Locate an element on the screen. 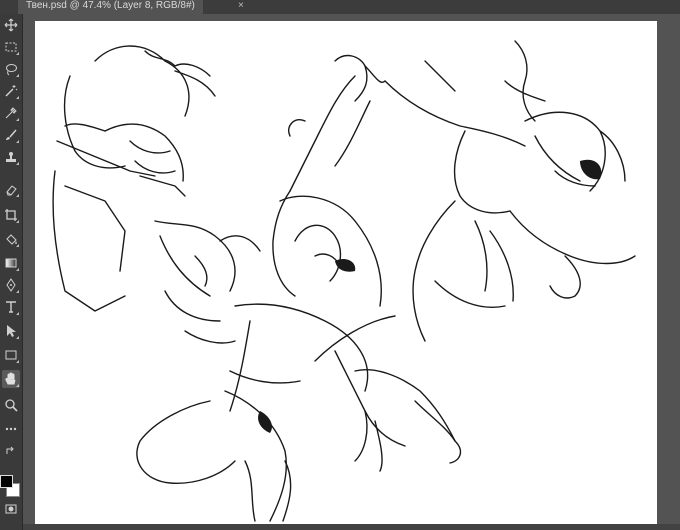  marquee-tool-button is located at coordinates (11, 47).